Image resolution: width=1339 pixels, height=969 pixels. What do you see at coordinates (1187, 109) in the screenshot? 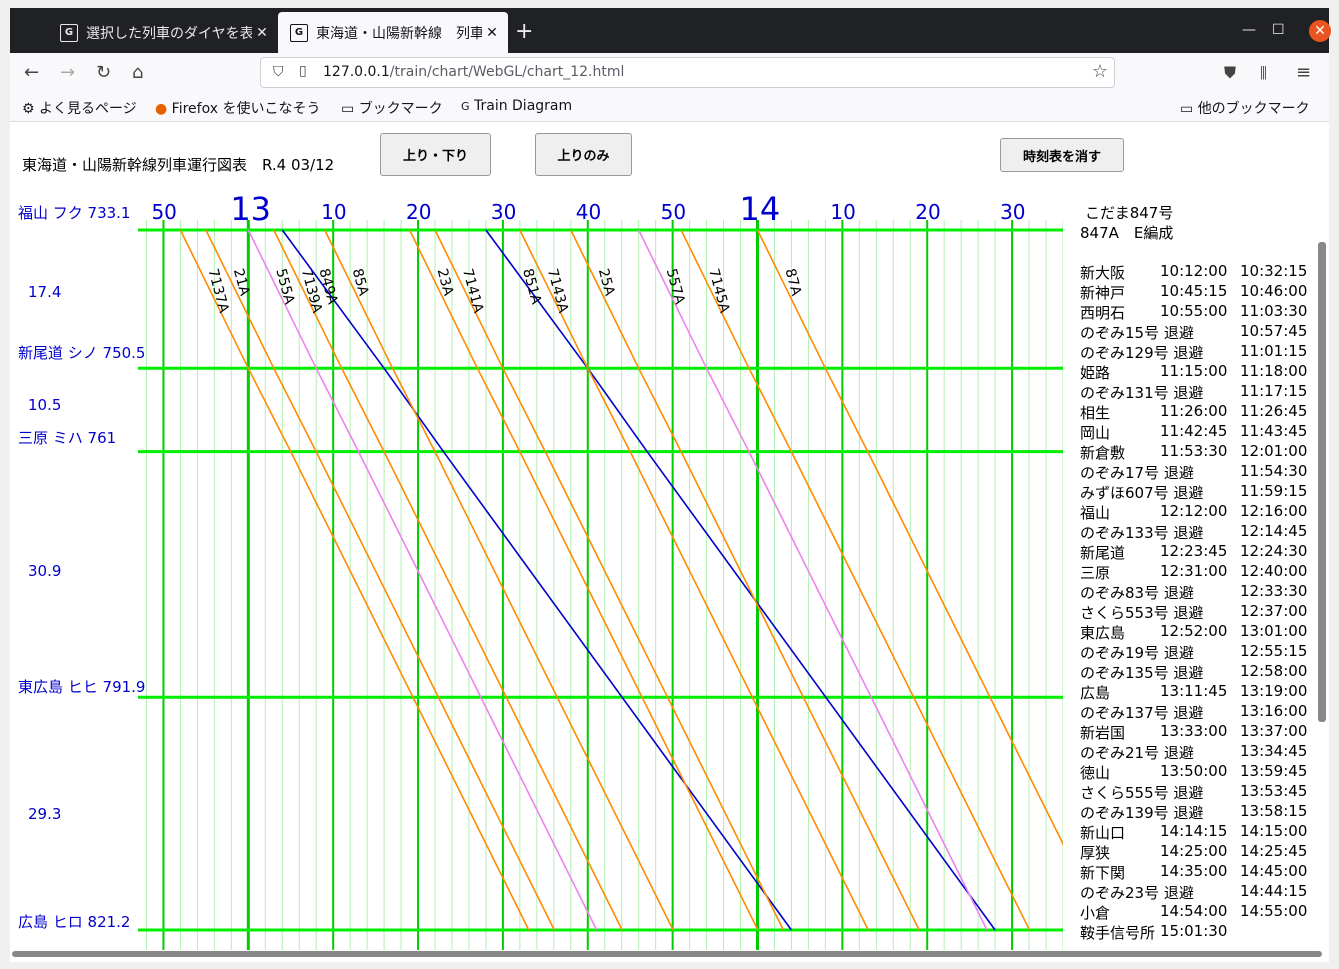
I see `folder-icon: ▭` at bounding box center [1187, 109].